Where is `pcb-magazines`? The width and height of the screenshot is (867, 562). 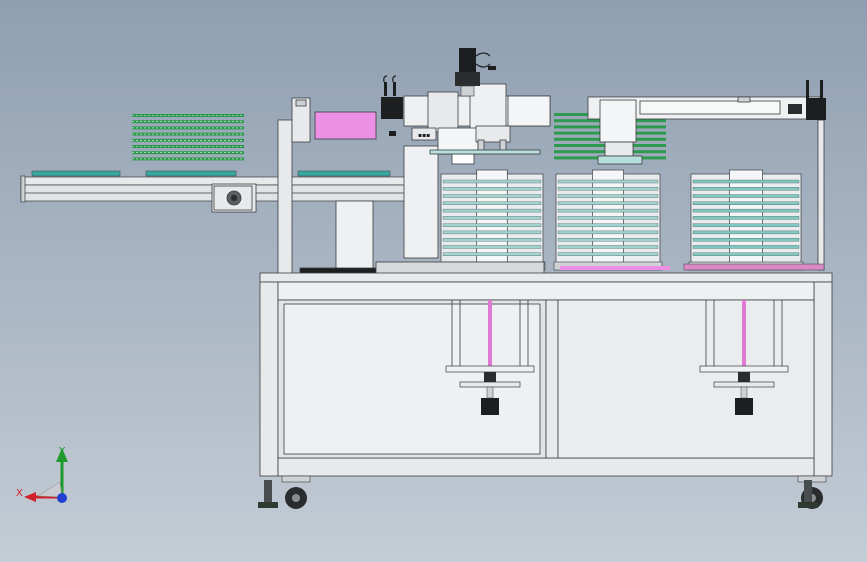
pcb-magazines is located at coordinates (631, 220).